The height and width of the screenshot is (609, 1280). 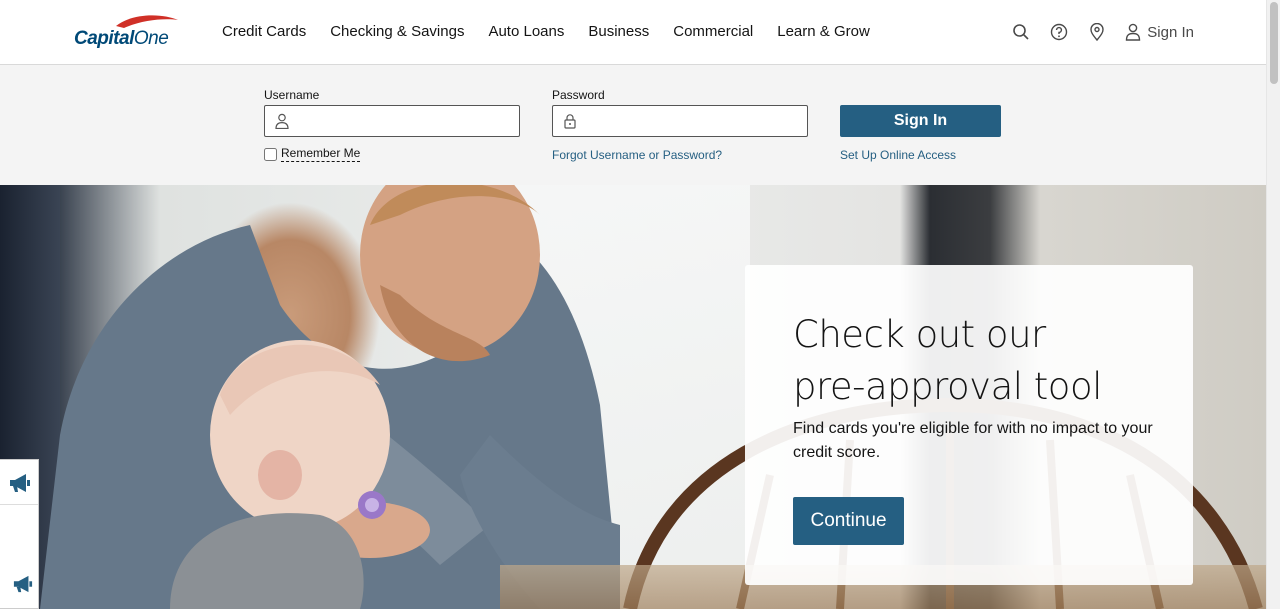 I want to click on remember-me: Remember Me, so click(x=312, y=154).